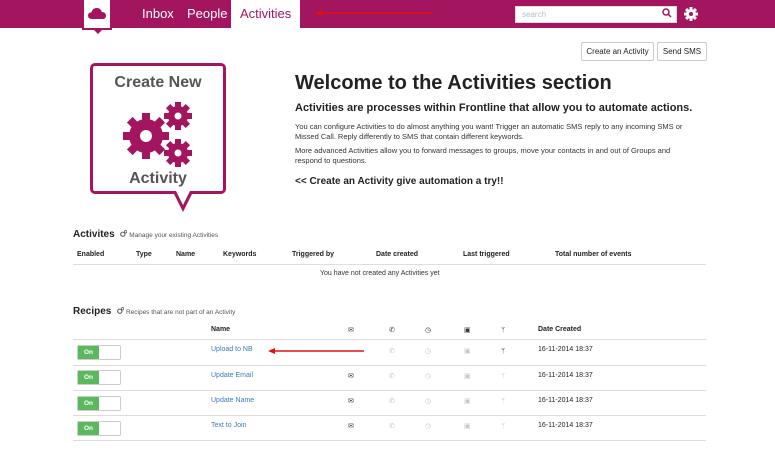  I want to click on col-date-created: Date created, so click(397, 254).